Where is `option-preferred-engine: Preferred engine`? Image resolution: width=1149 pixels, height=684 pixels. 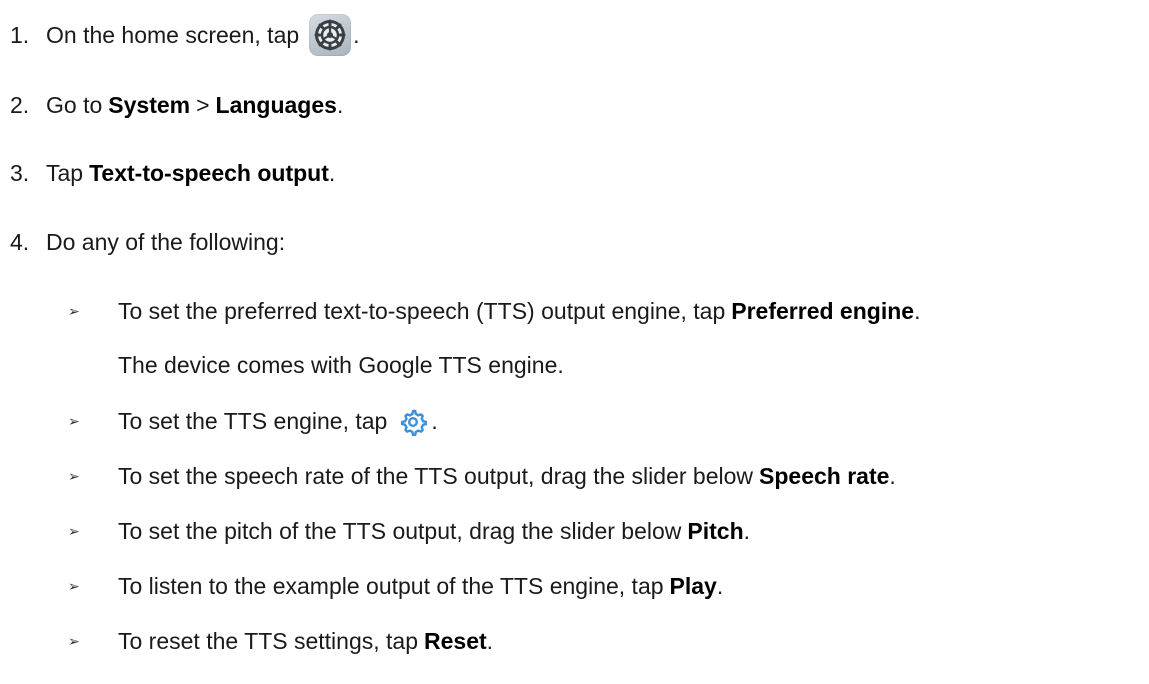
option-preferred-engine: Preferred engine is located at coordinates (823, 311).